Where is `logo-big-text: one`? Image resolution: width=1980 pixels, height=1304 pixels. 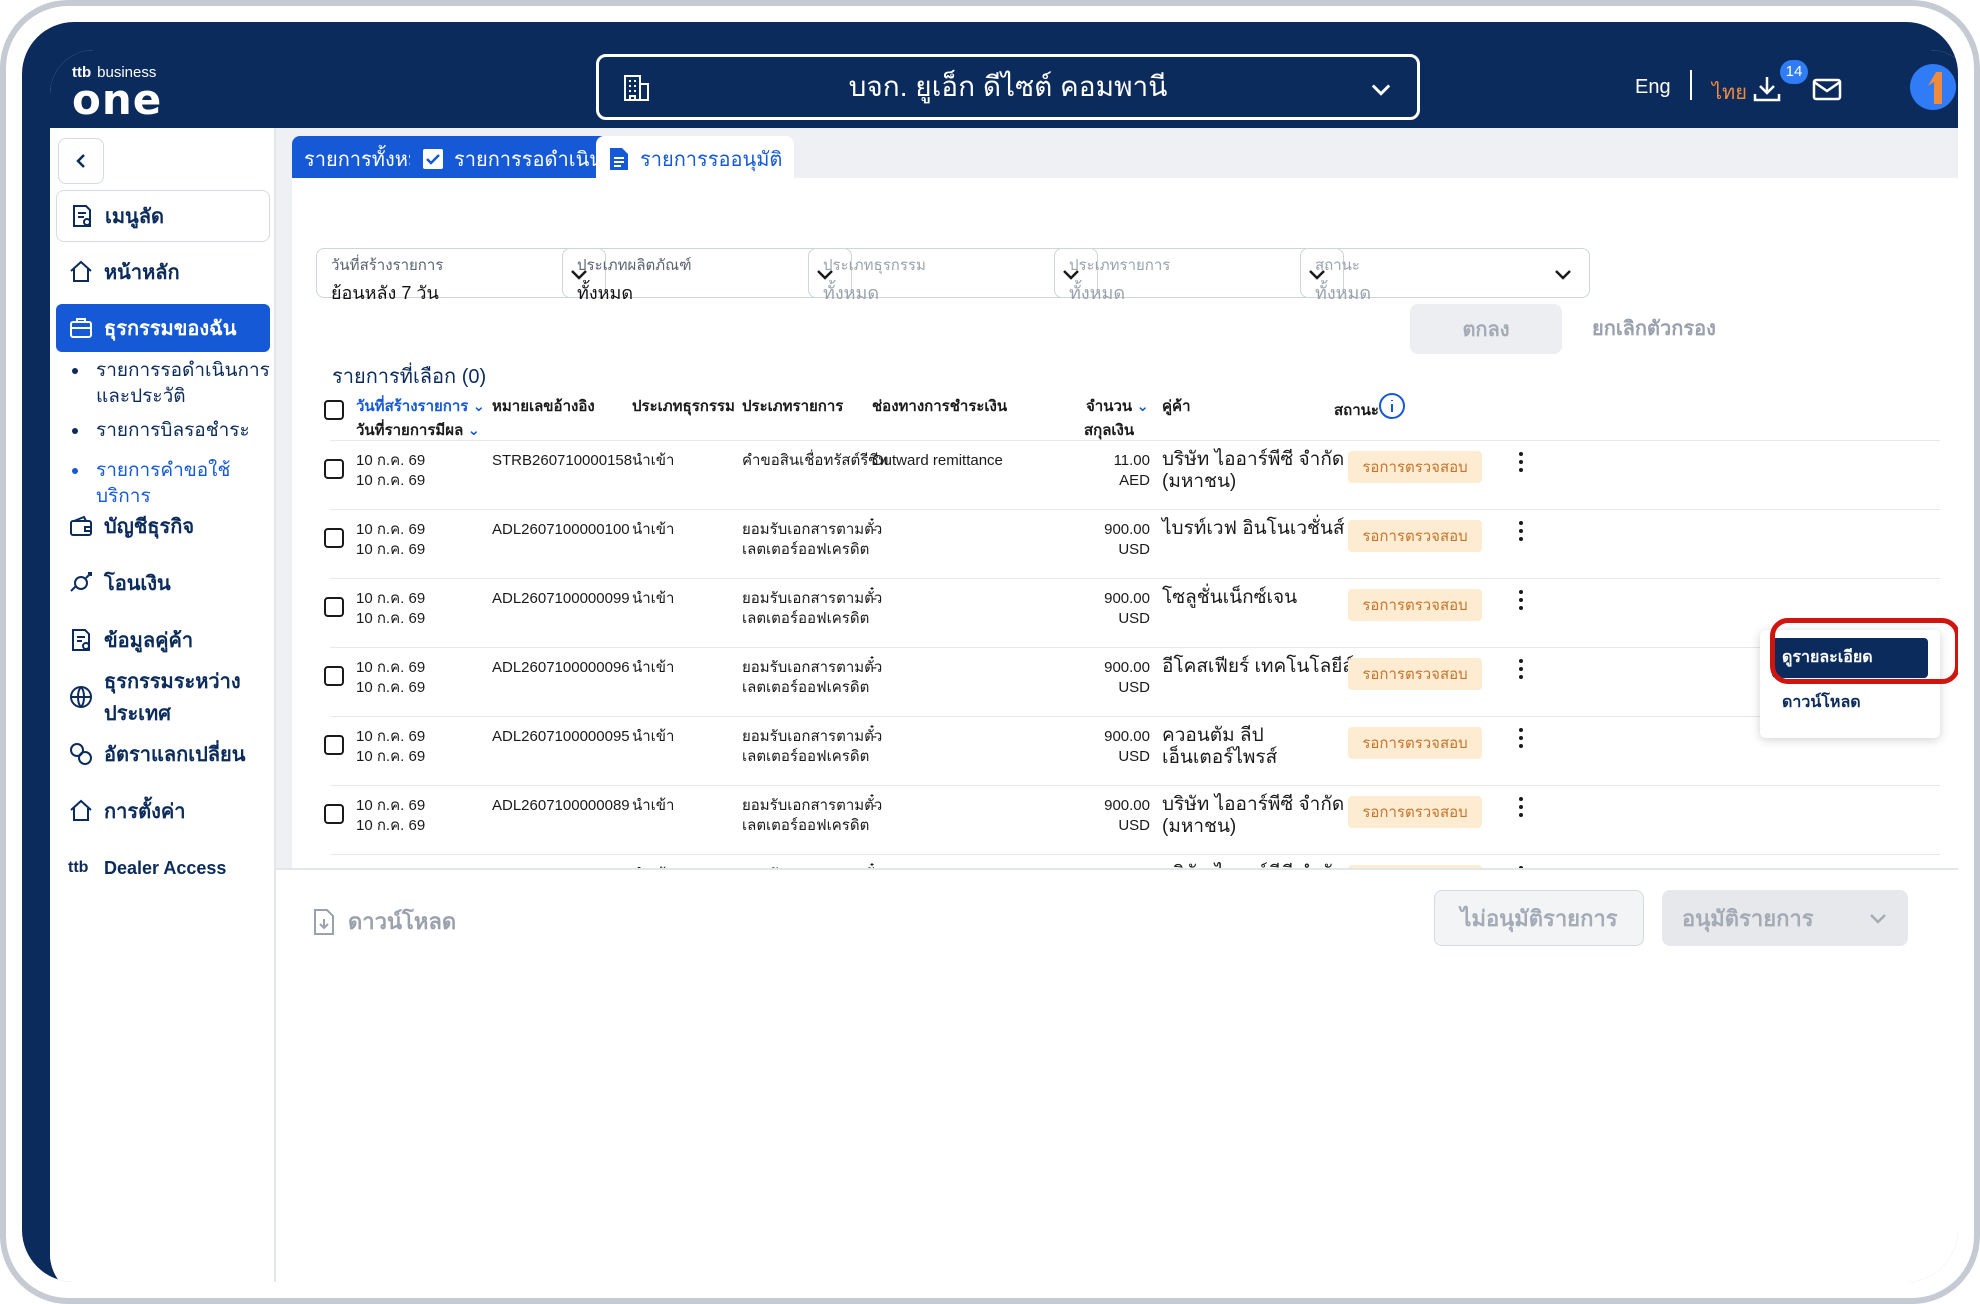
logo-big-text: one is located at coordinates (117, 99).